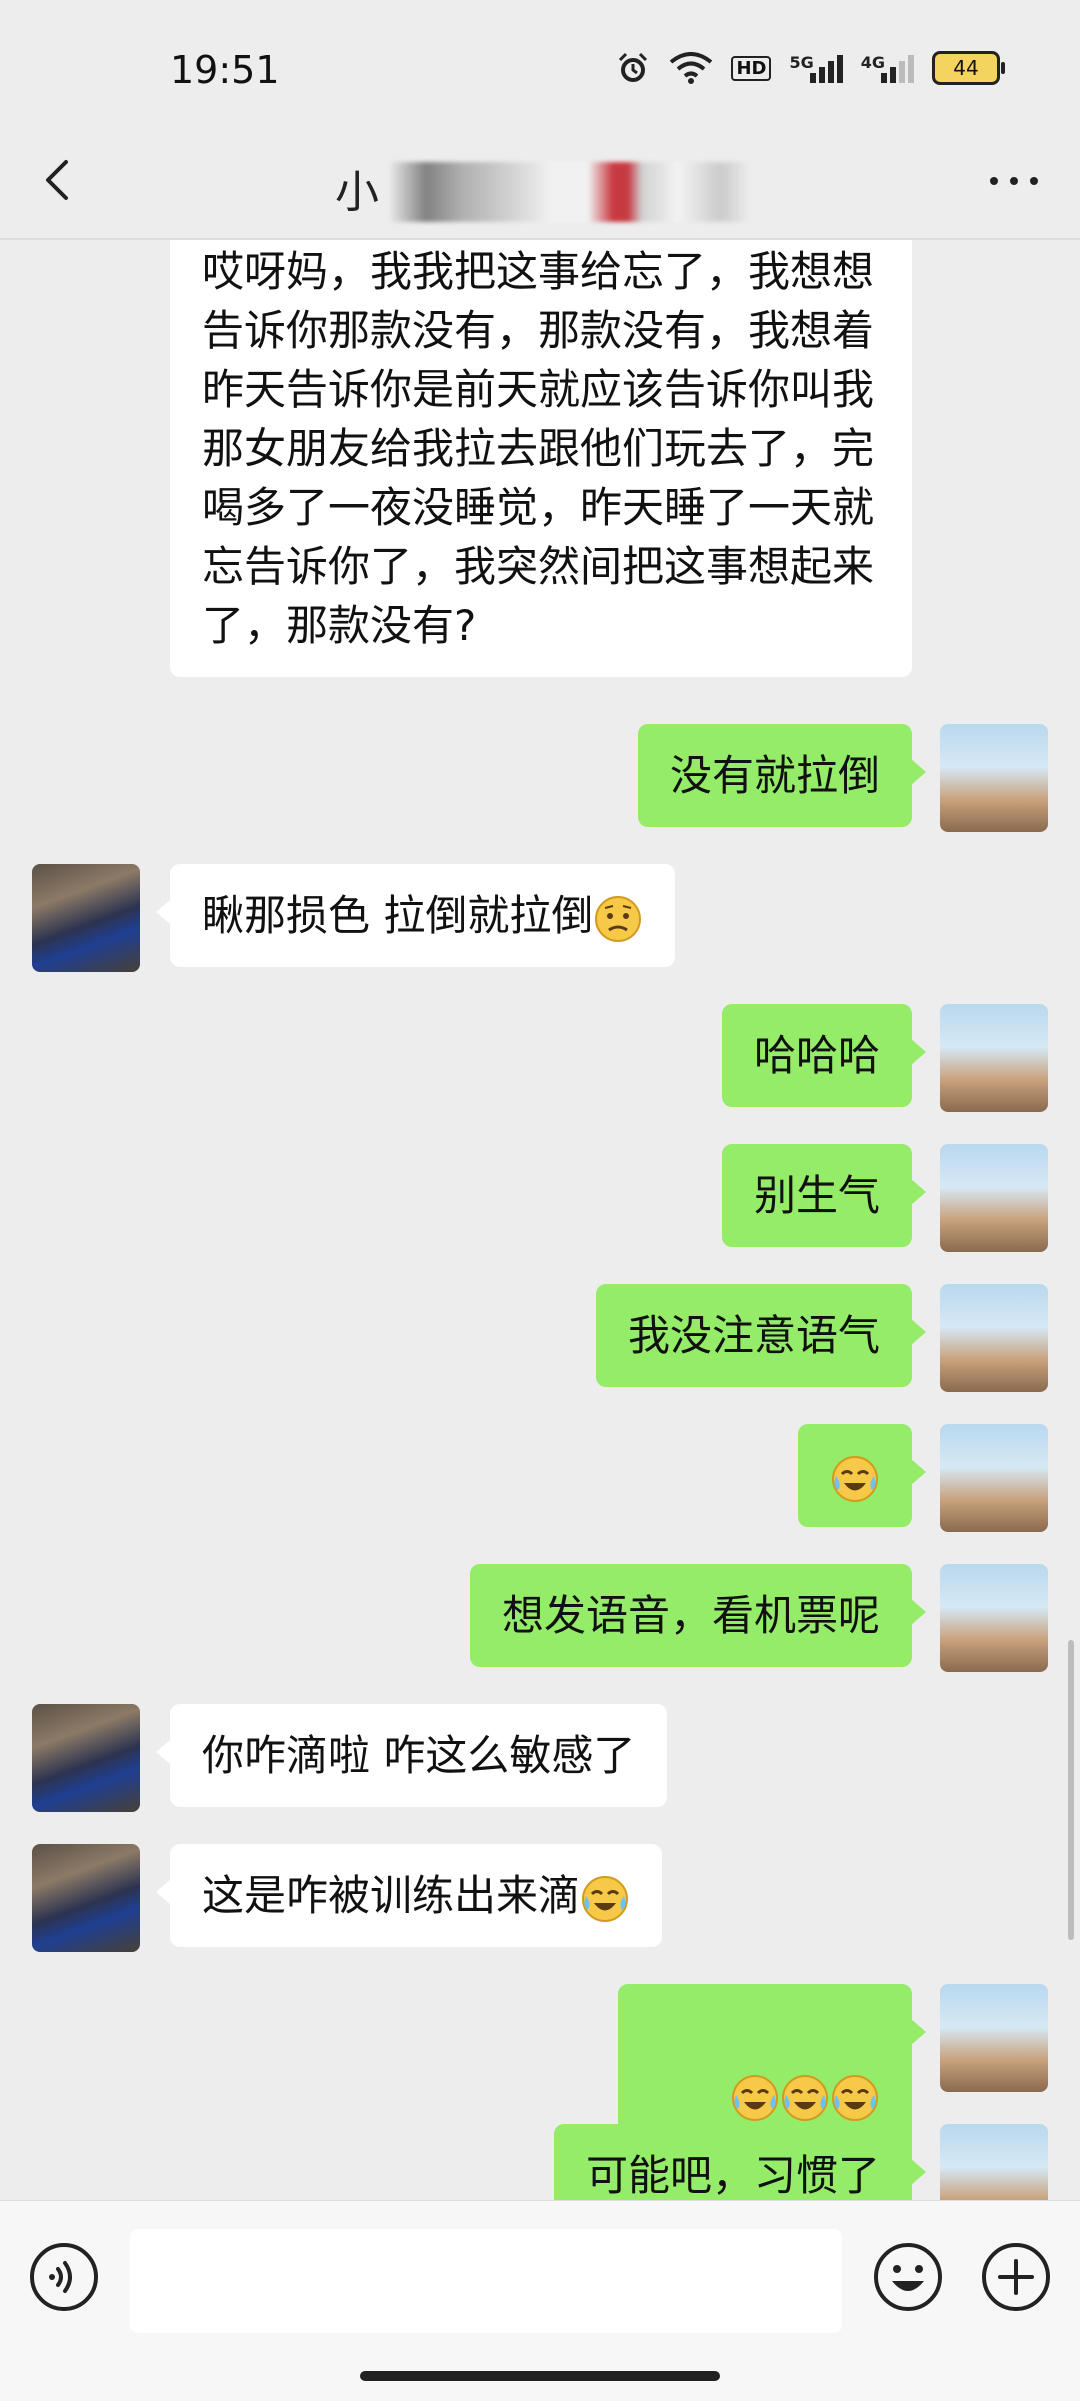 The height and width of the screenshot is (2401, 1080). Describe the element at coordinates (816, 68) in the screenshot. I see `signal-5g-icon: 5G` at that location.